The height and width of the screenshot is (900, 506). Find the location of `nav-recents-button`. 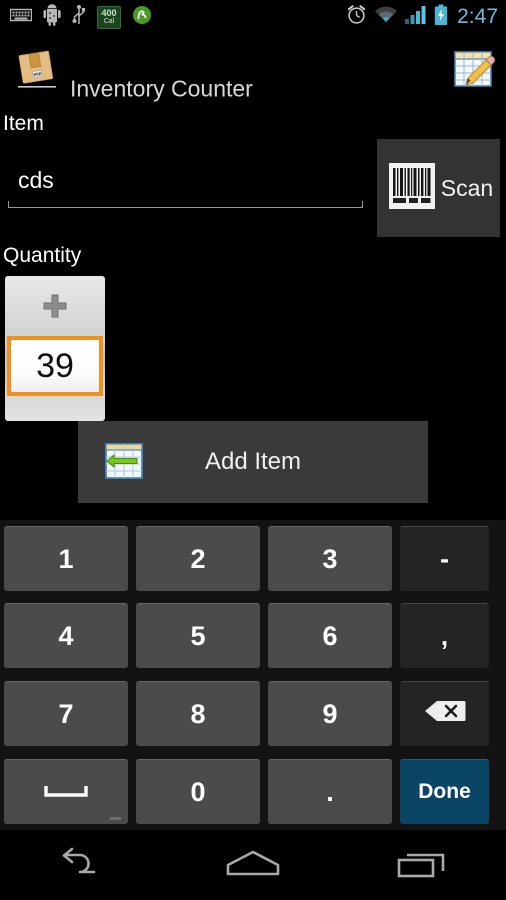

nav-recents-button is located at coordinates (422, 865).